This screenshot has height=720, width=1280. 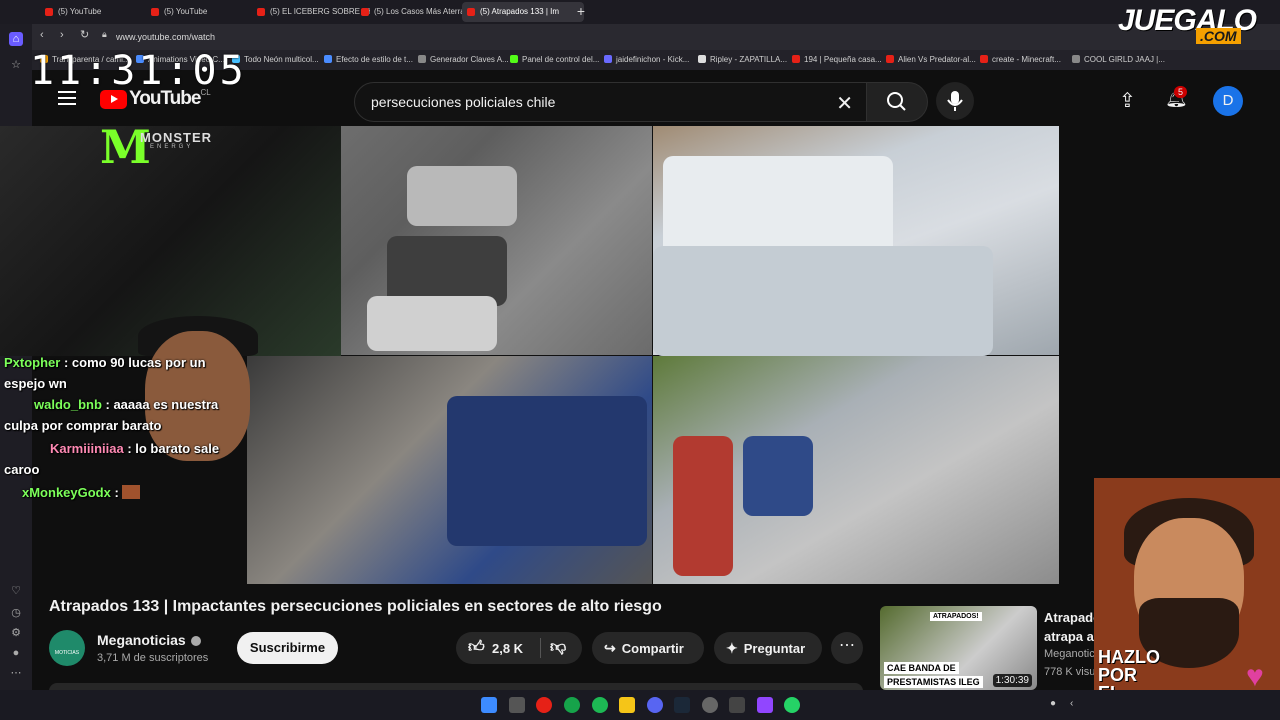 What do you see at coordinates (710, 705) in the screenshot?
I see `obs-icon` at bounding box center [710, 705].